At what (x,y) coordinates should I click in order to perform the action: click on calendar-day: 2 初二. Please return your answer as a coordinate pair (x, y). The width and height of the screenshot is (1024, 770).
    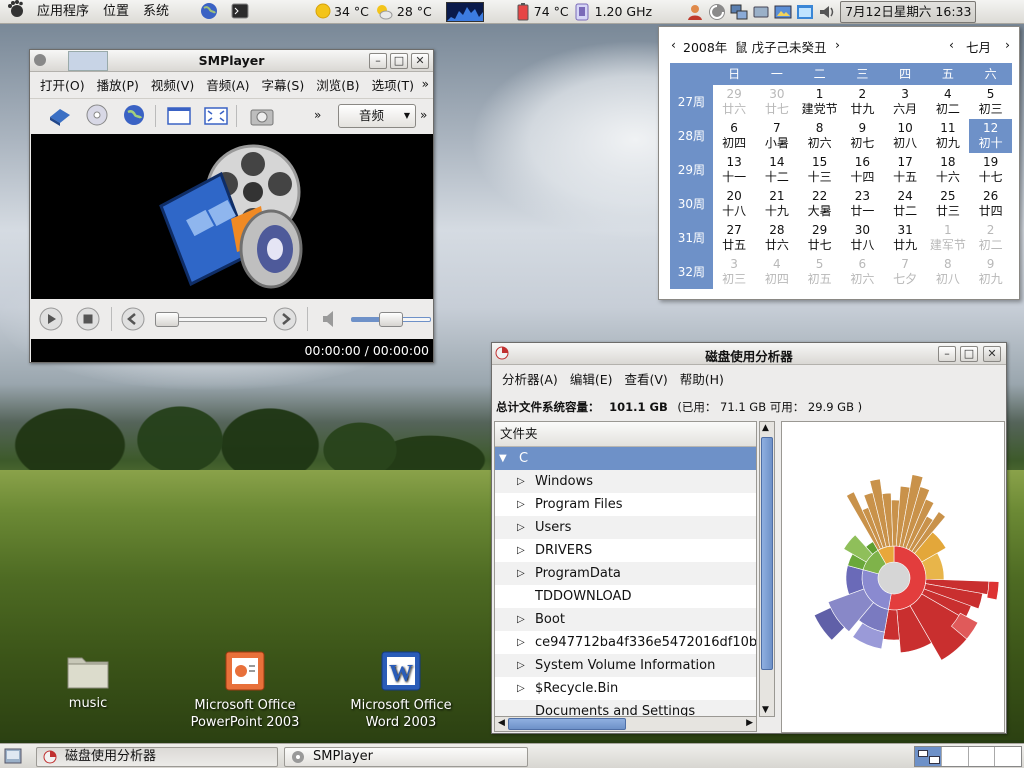
    Looking at the image, I should click on (990, 238).